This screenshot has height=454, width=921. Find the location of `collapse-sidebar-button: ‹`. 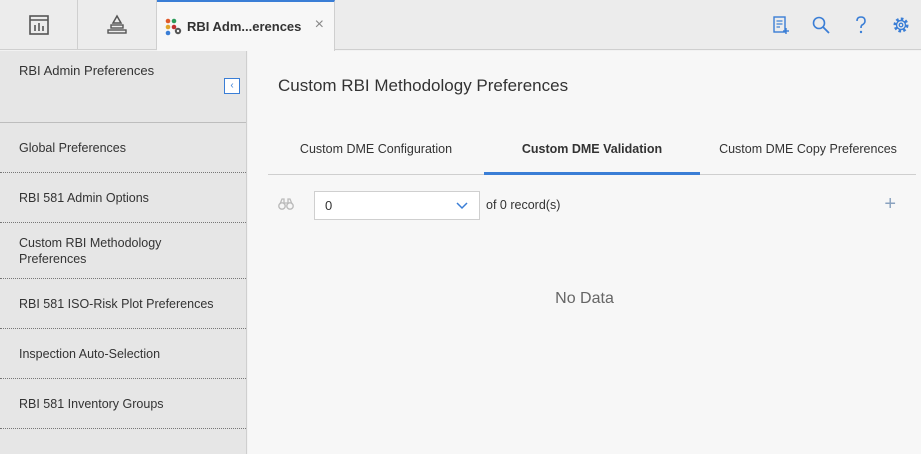

collapse-sidebar-button: ‹ is located at coordinates (232, 86).